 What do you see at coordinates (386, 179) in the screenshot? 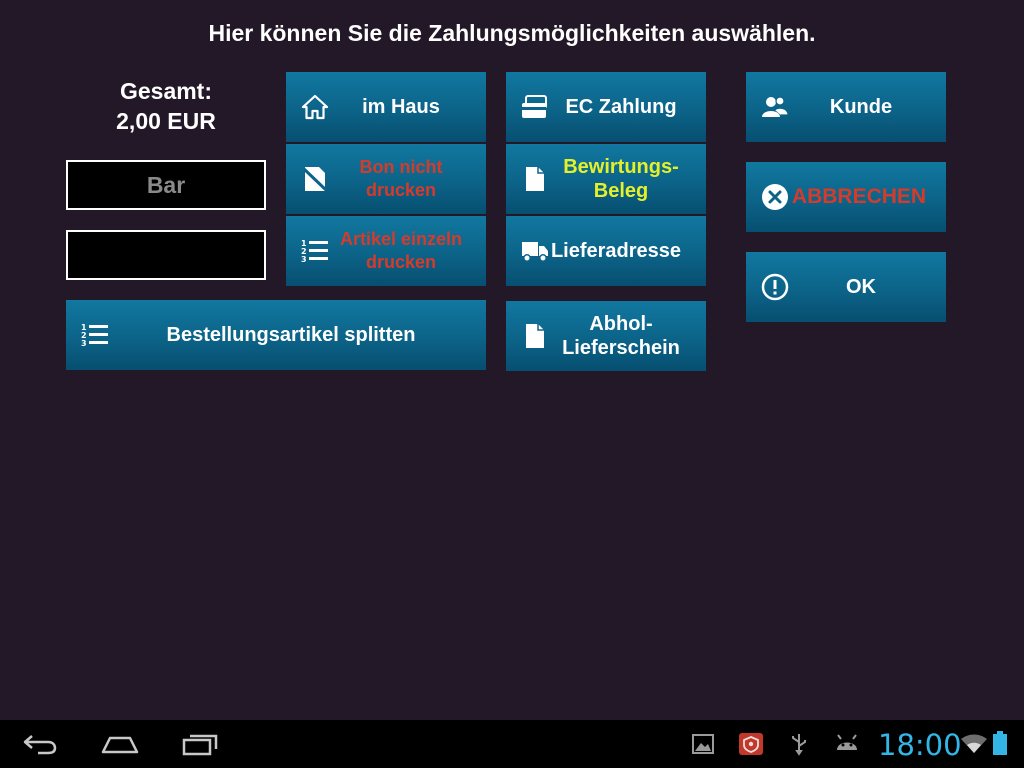
I see `bon-nicht-drucken-button: Bon nicht drucken` at bounding box center [386, 179].